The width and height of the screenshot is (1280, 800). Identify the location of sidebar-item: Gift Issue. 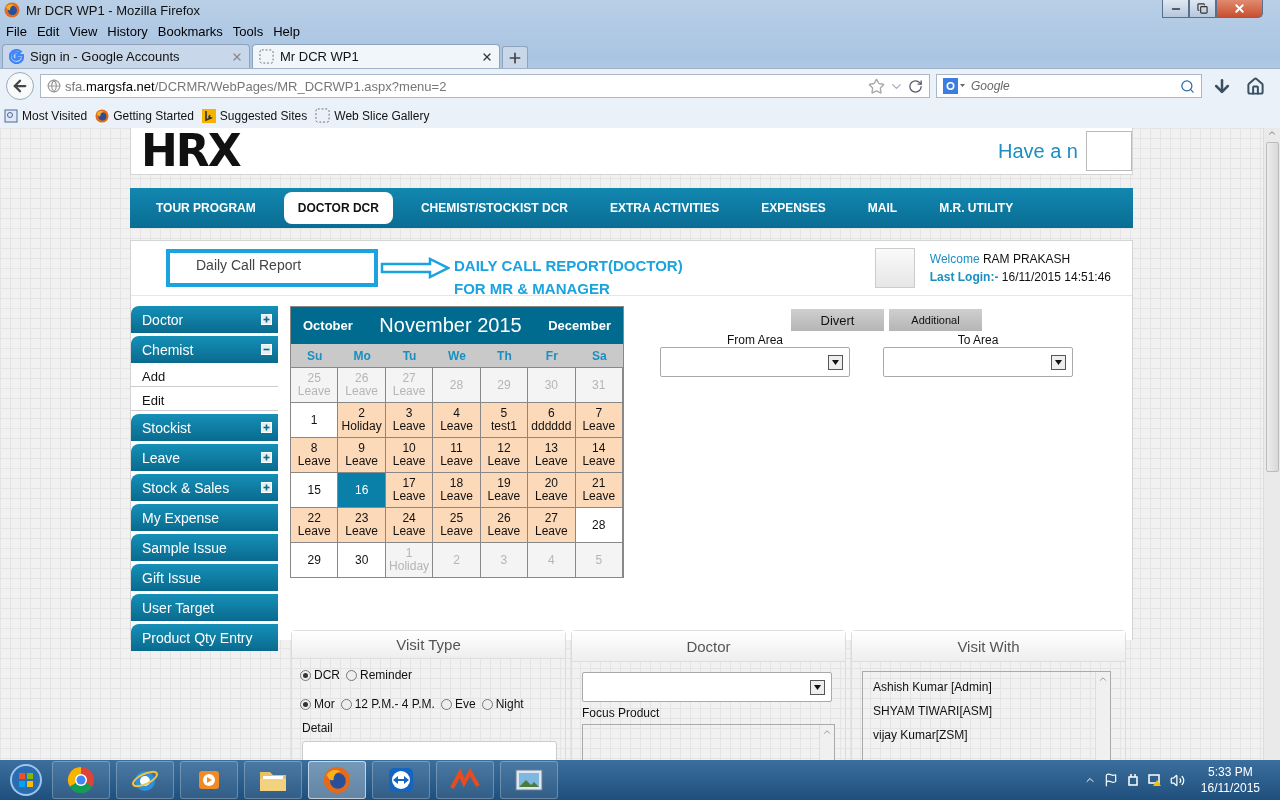
(204, 577).